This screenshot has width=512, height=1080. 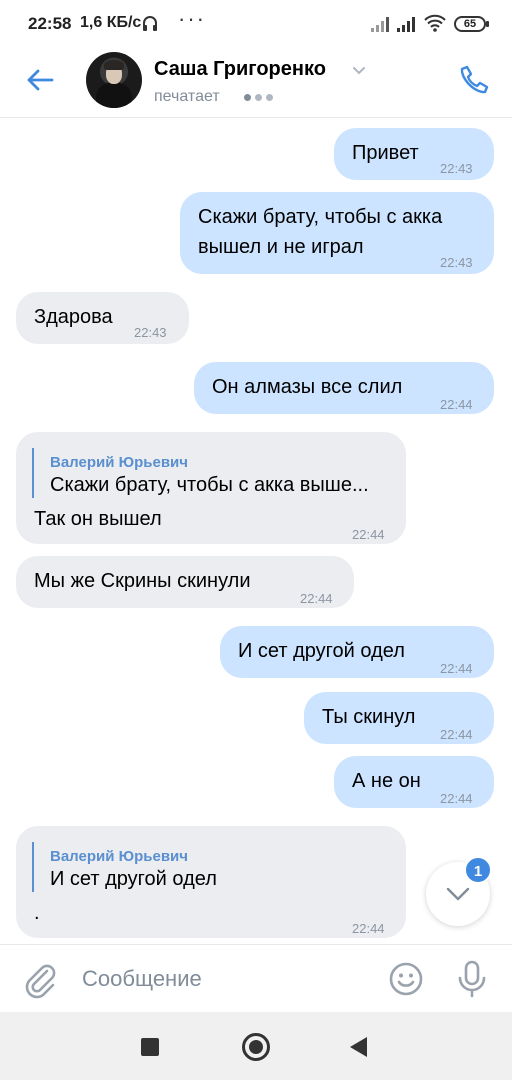 What do you see at coordinates (307, 387) in the screenshot?
I see `message-text: Он алмазы все слил` at bounding box center [307, 387].